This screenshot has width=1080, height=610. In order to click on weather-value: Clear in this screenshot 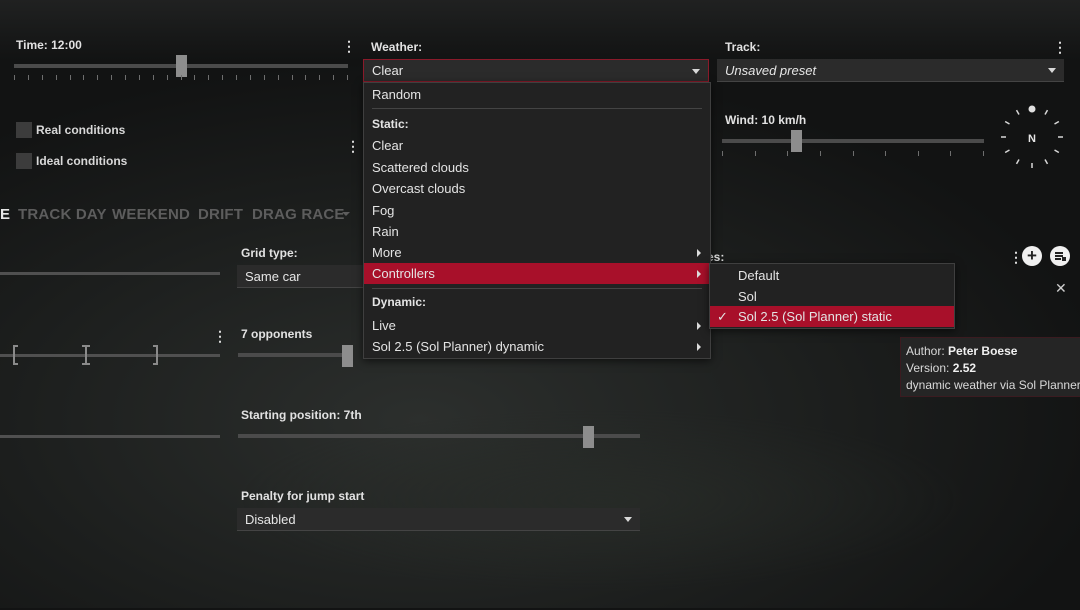, I will do `click(388, 70)`.